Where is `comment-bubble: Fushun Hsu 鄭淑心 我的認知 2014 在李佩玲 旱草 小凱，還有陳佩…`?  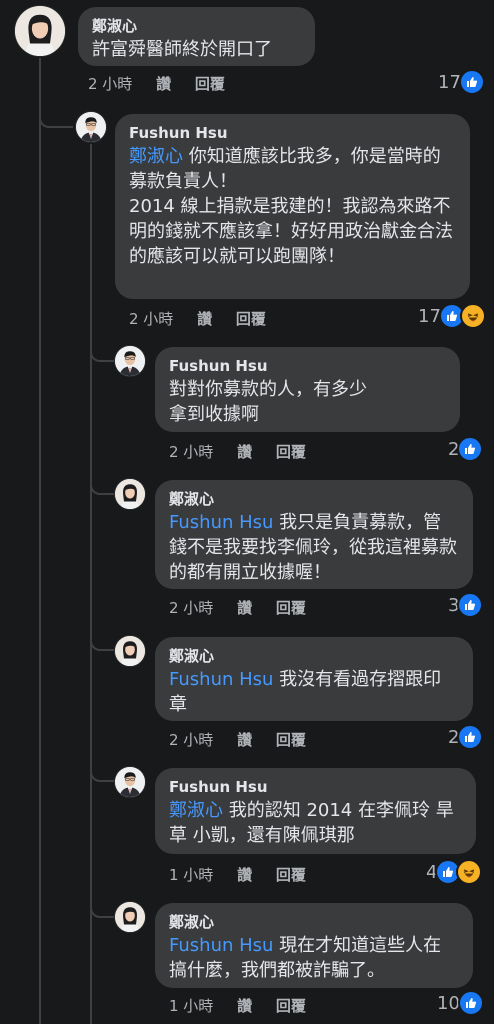
comment-bubble: Fushun Hsu 鄭淑心 我的認知 2014 在李佩玲 旱草 小凱，還有陳佩… is located at coordinates (315, 811).